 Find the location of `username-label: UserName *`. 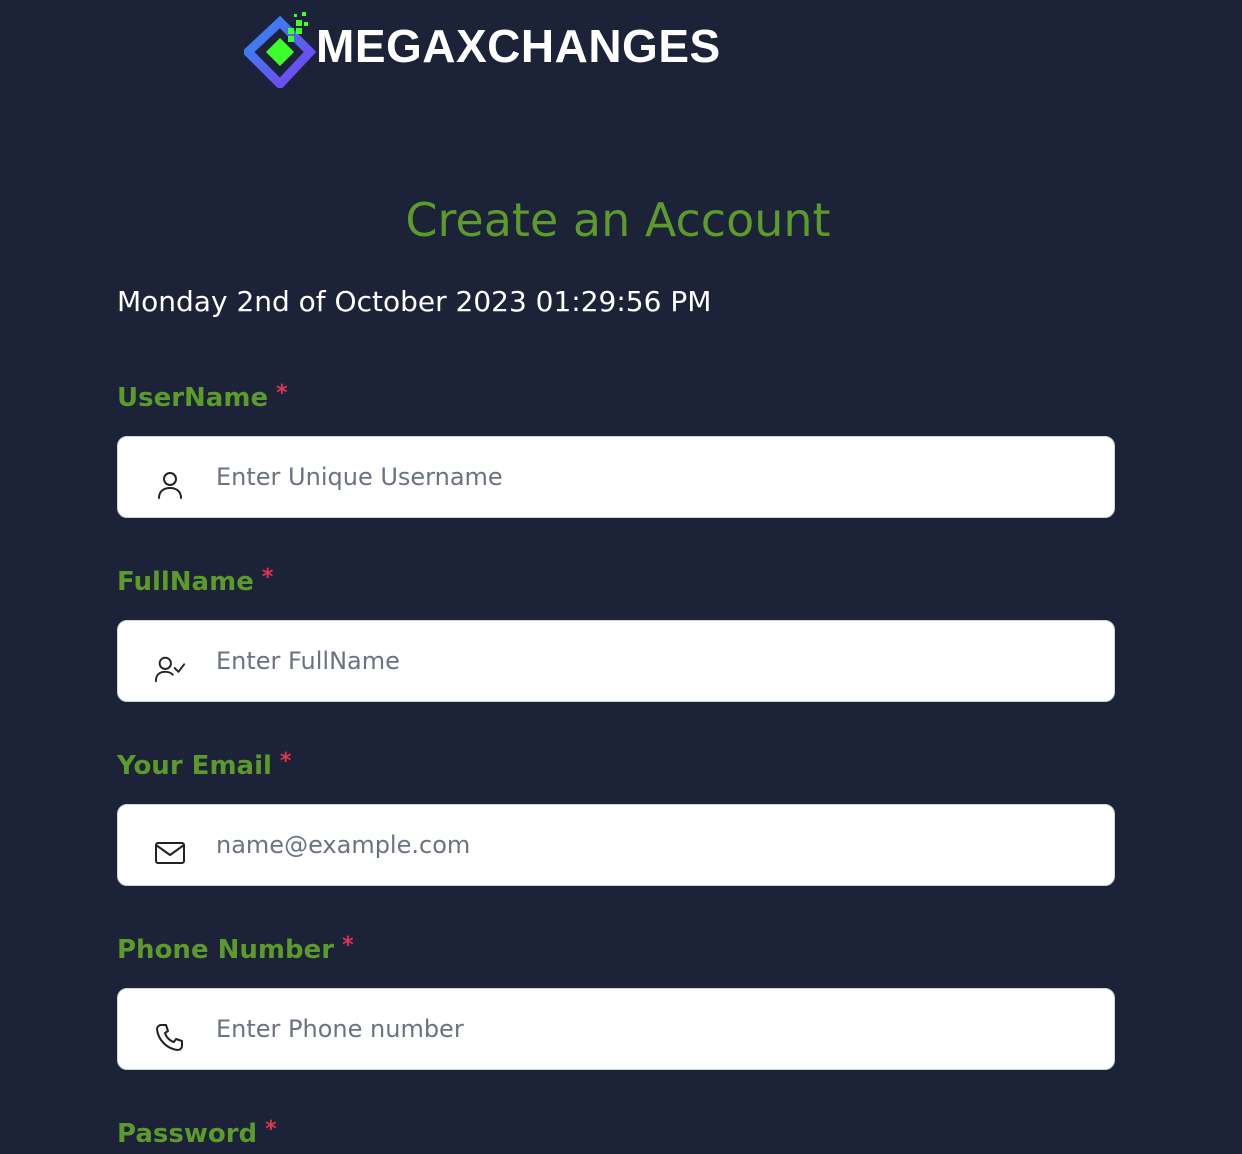

username-label: UserName * is located at coordinates (202, 398).